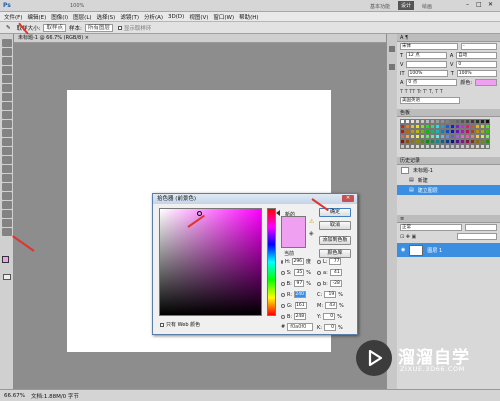 The height and width of the screenshot is (401, 500). Describe the element at coordinates (348, 198) in the screenshot. I see `dialog-close-button: ✕` at that location.